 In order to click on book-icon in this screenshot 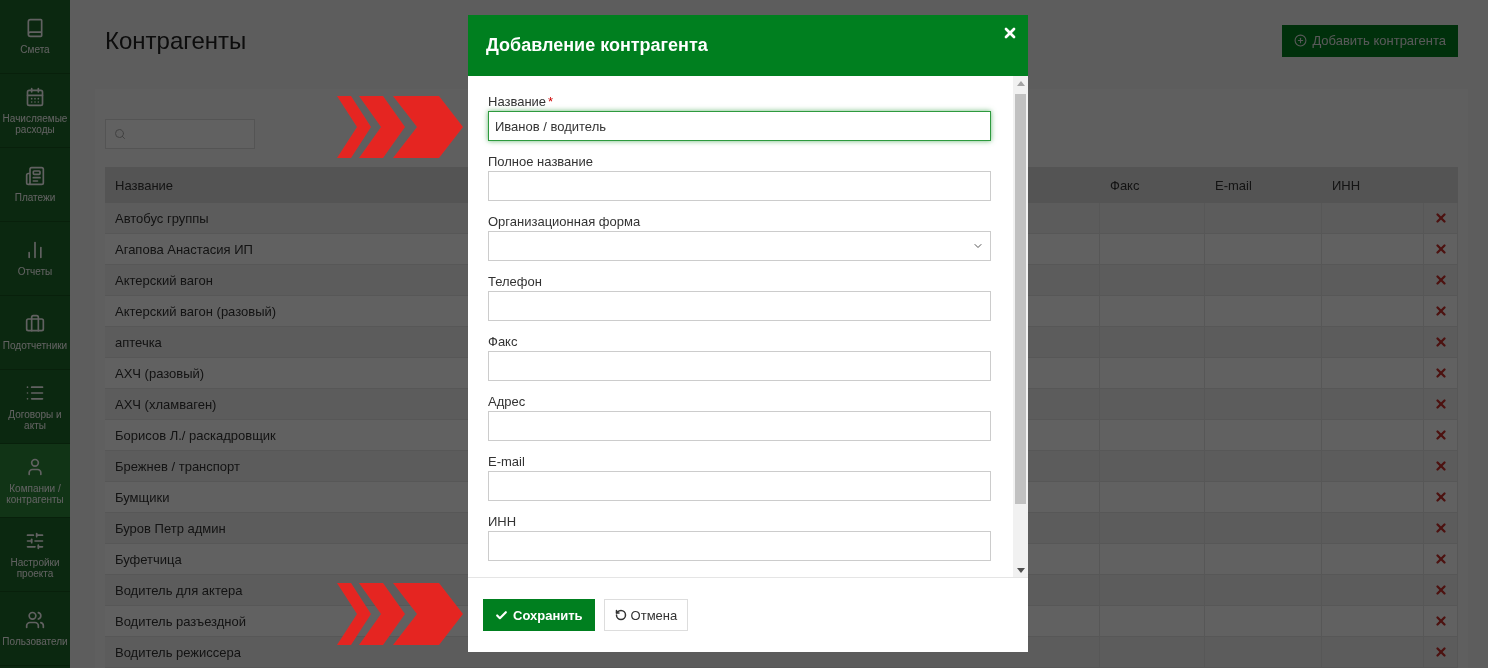, I will do `click(35, 28)`.